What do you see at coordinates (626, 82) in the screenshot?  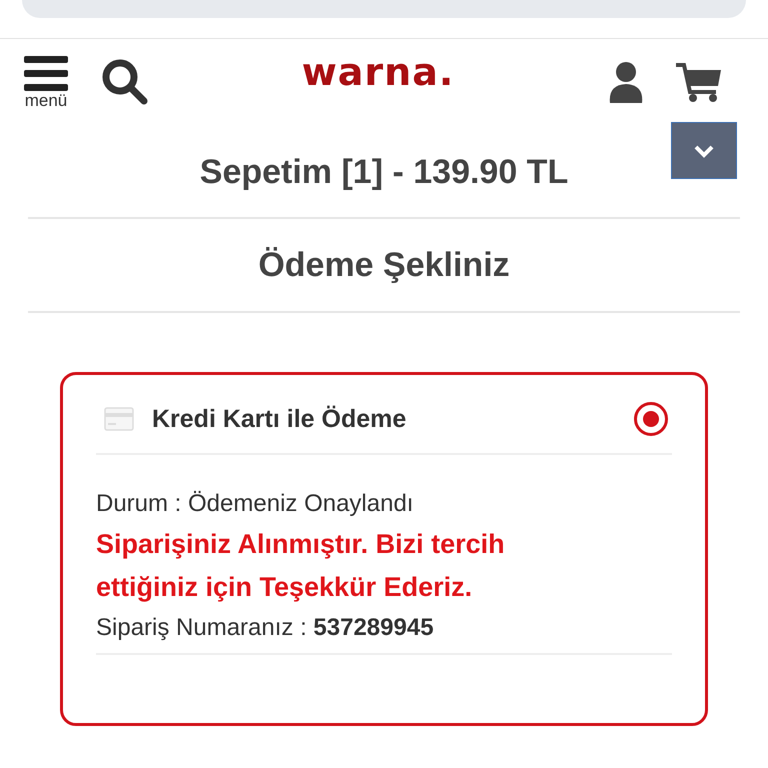 I see `user-icon` at bounding box center [626, 82].